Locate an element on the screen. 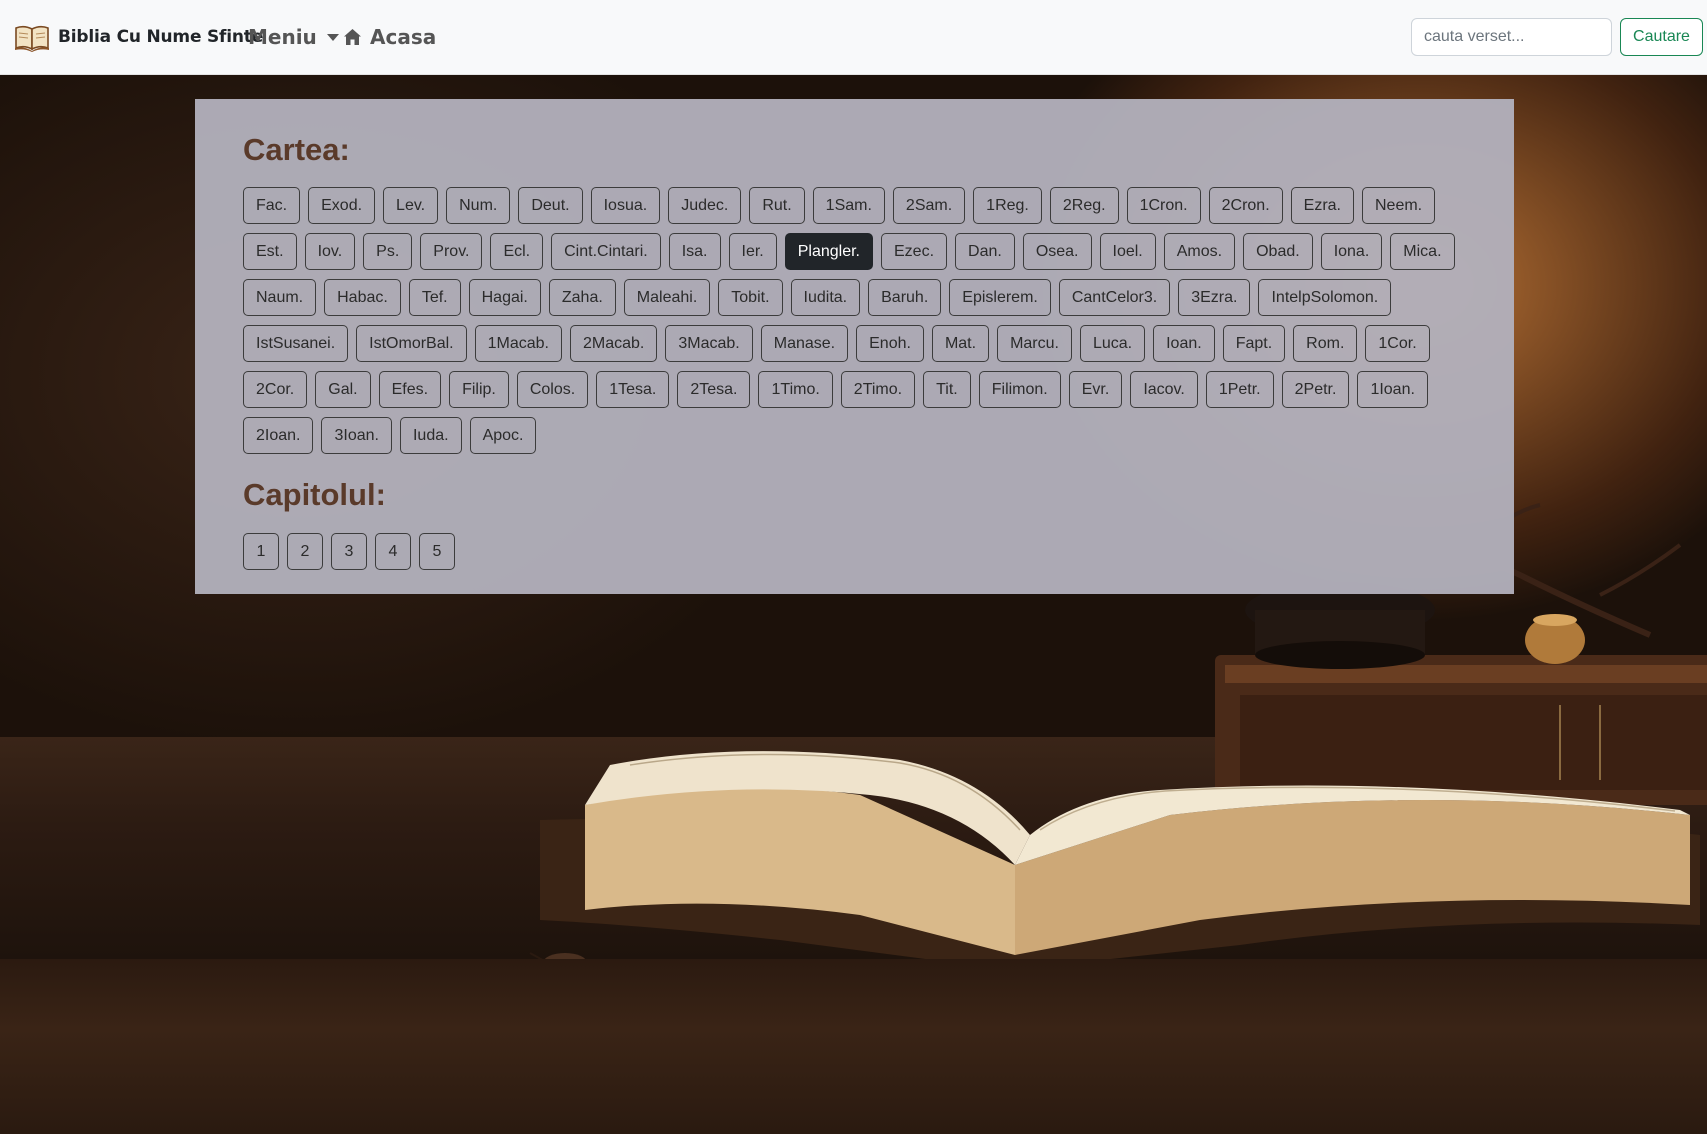 This screenshot has width=1707, height=1134. chapter-button: 4 is located at coordinates (393, 551).